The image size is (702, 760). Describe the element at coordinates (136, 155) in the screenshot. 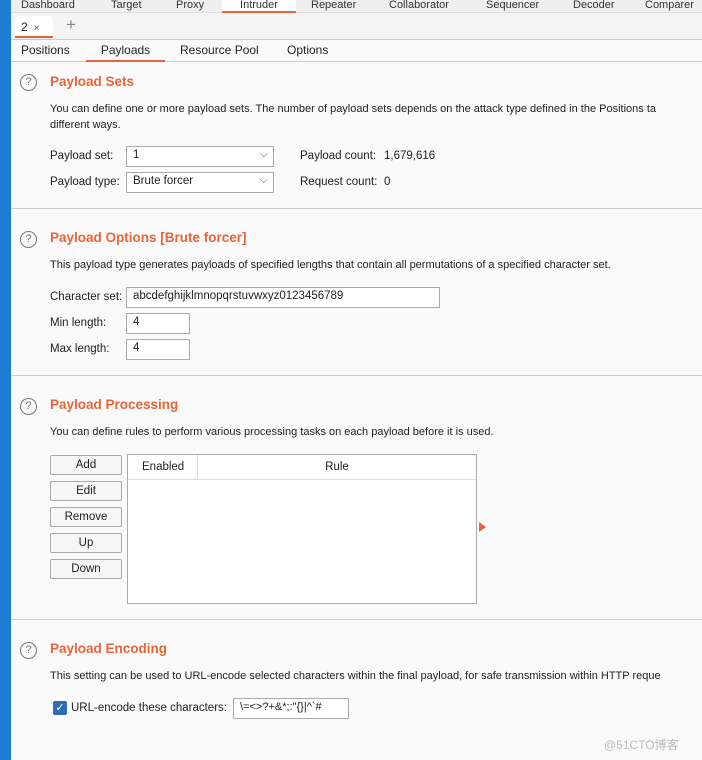

I see `payload-set-value: 1` at that location.